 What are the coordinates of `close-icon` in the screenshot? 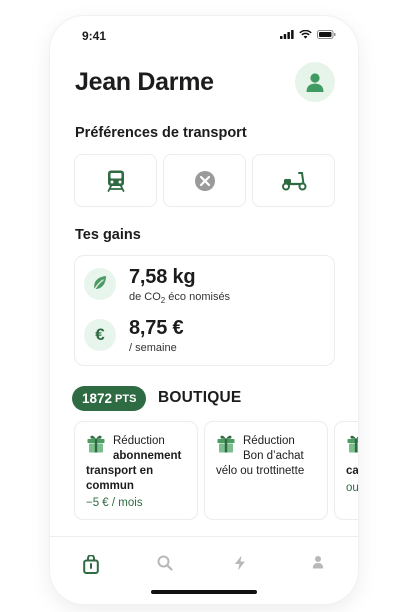 It's located at (204, 180).